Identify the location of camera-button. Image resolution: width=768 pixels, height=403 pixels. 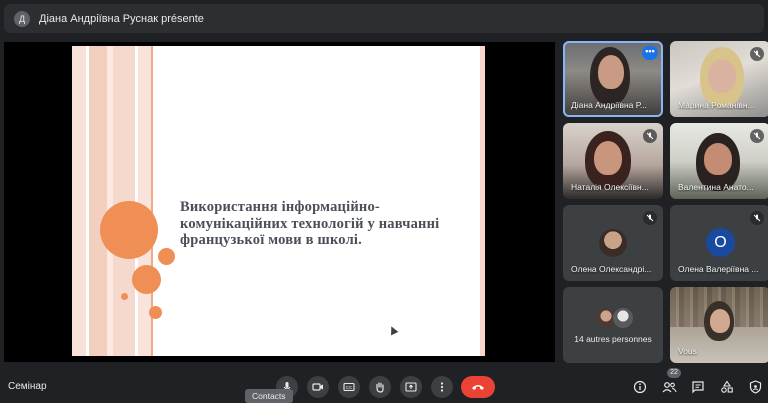
(318, 387).